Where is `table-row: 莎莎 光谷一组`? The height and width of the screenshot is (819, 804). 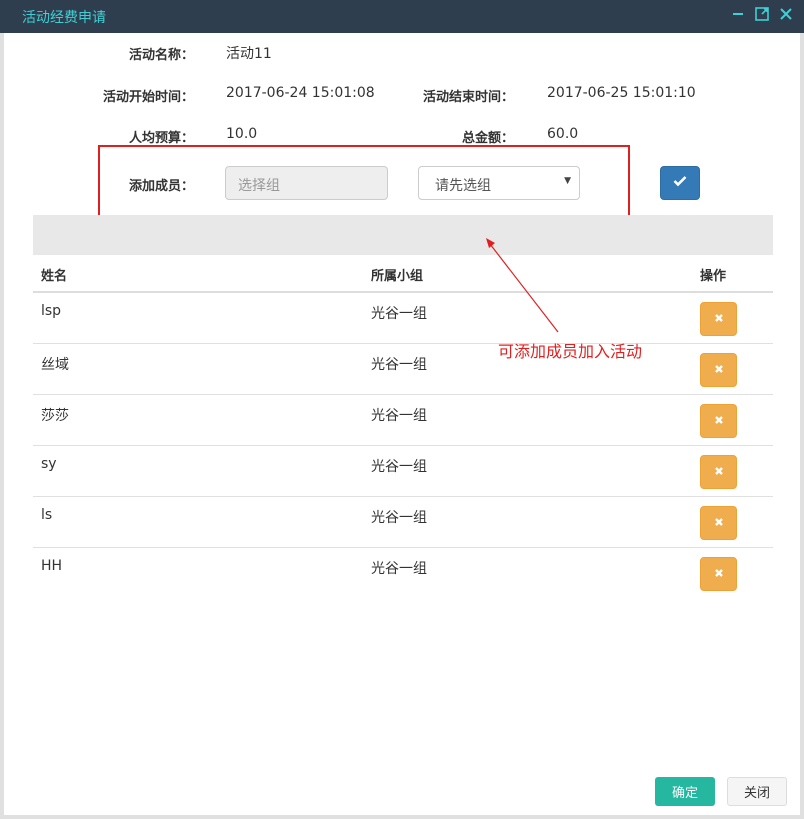
table-row: 莎莎 光谷一组 is located at coordinates (403, 420).